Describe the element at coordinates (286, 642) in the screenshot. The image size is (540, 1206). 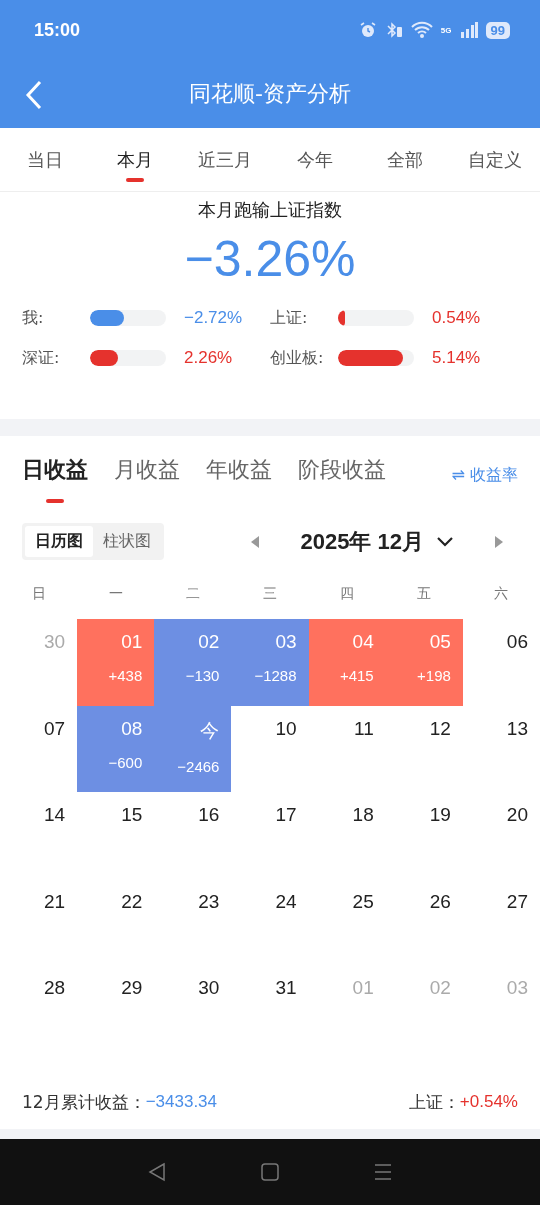
I see `day-number: 03` at that location.